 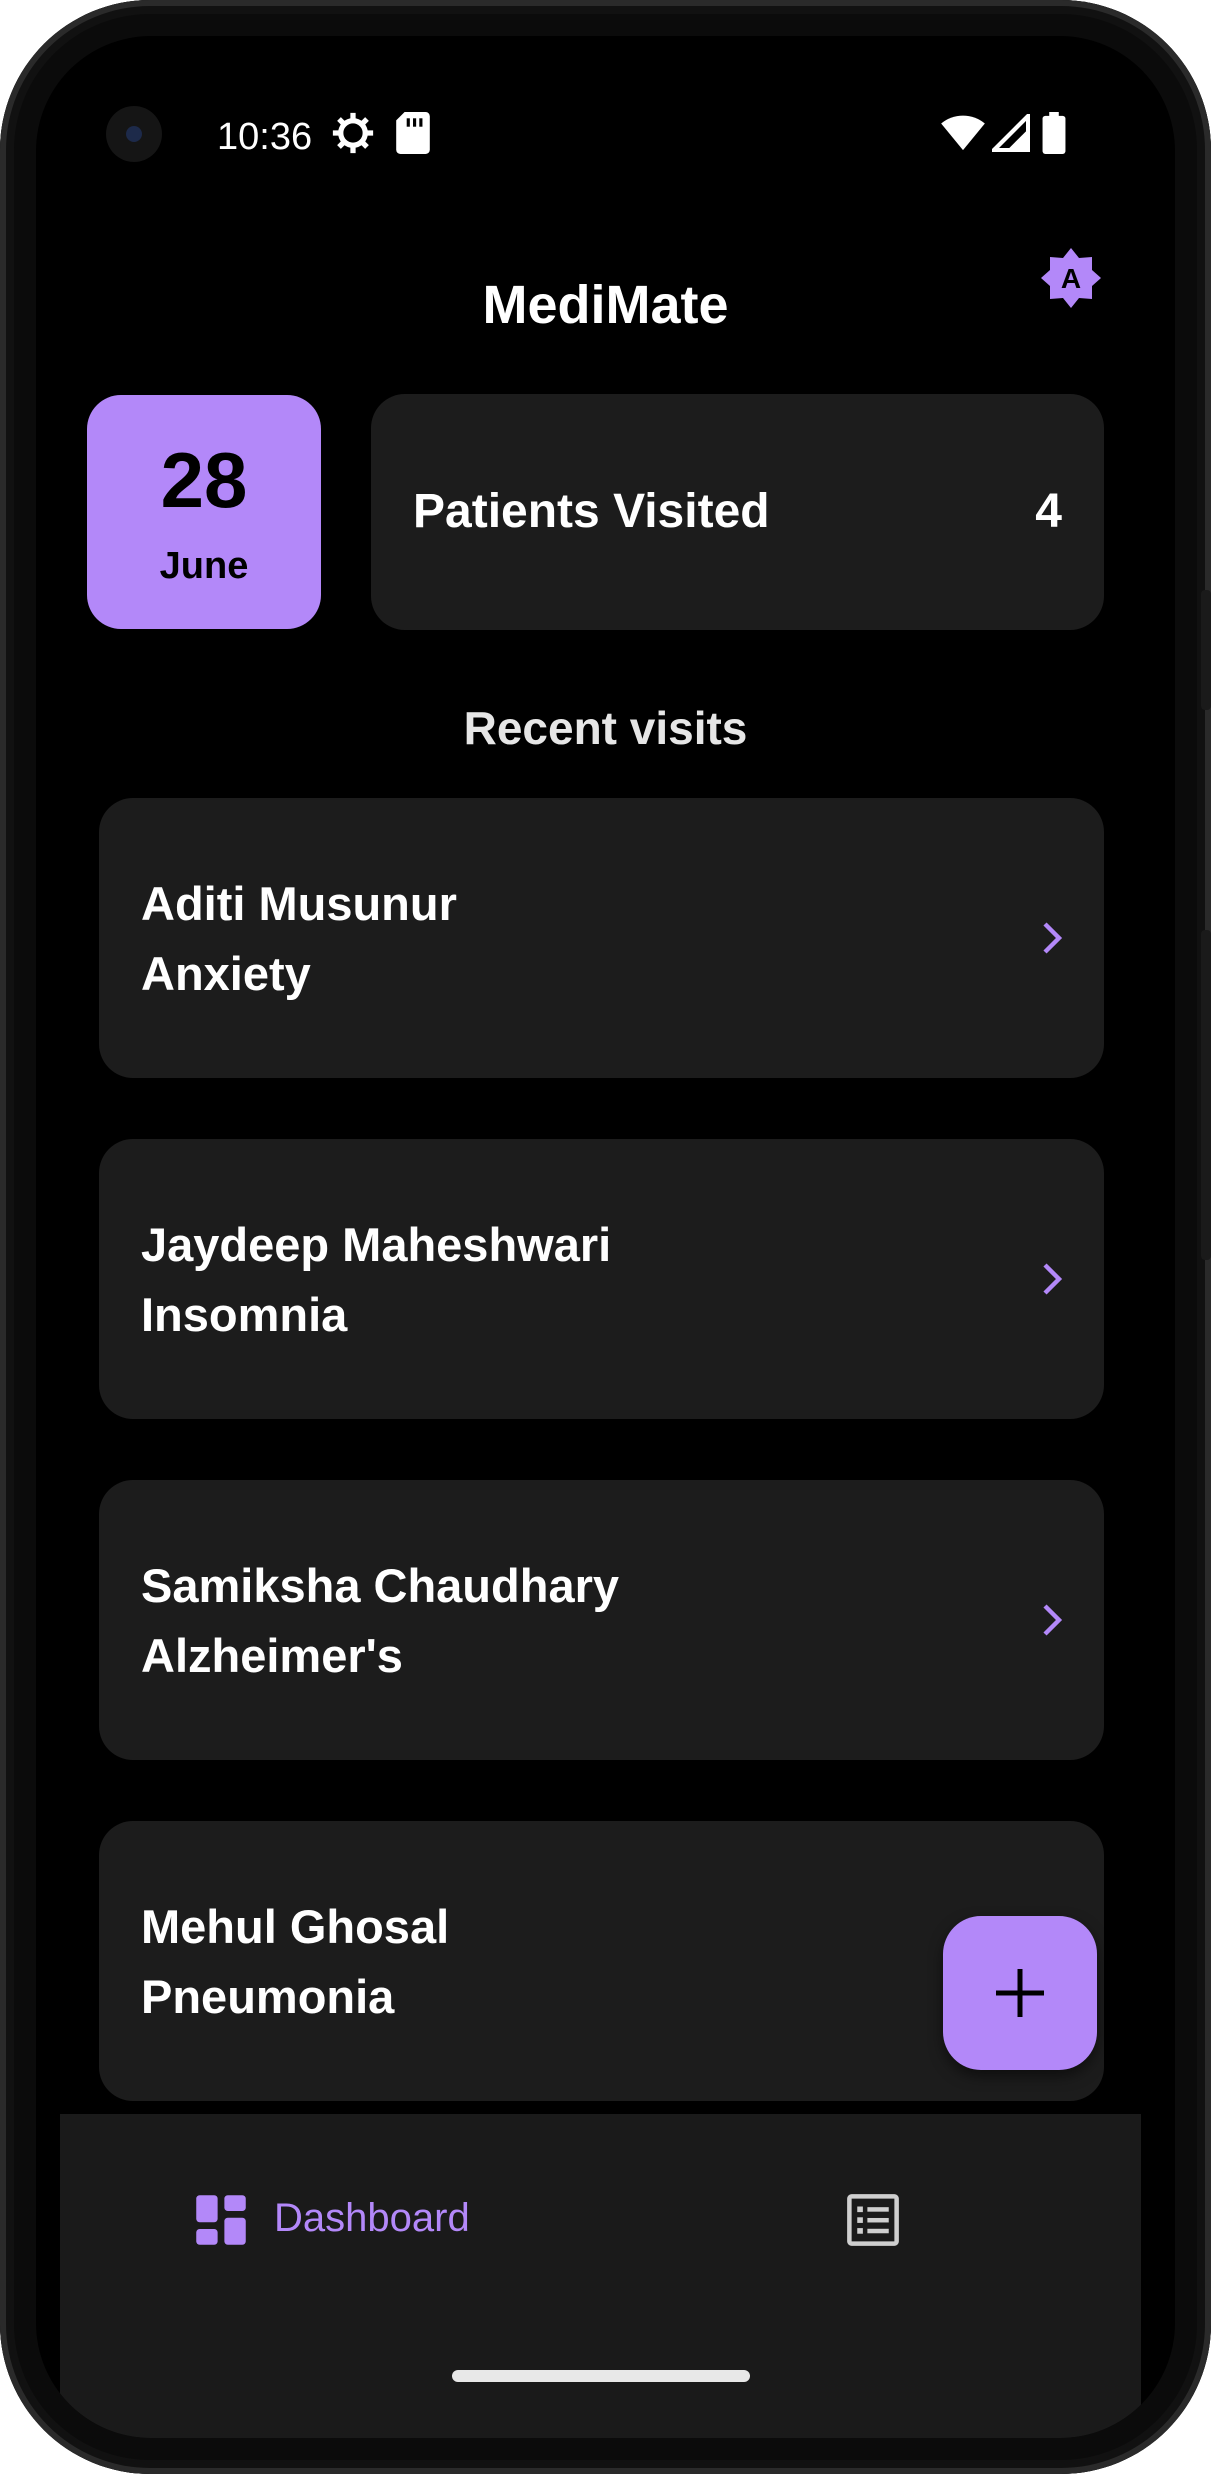 What do you see at coordinates (134, 134) in the screenshot?
I see `front-camera` at bounding box center [134, 134].